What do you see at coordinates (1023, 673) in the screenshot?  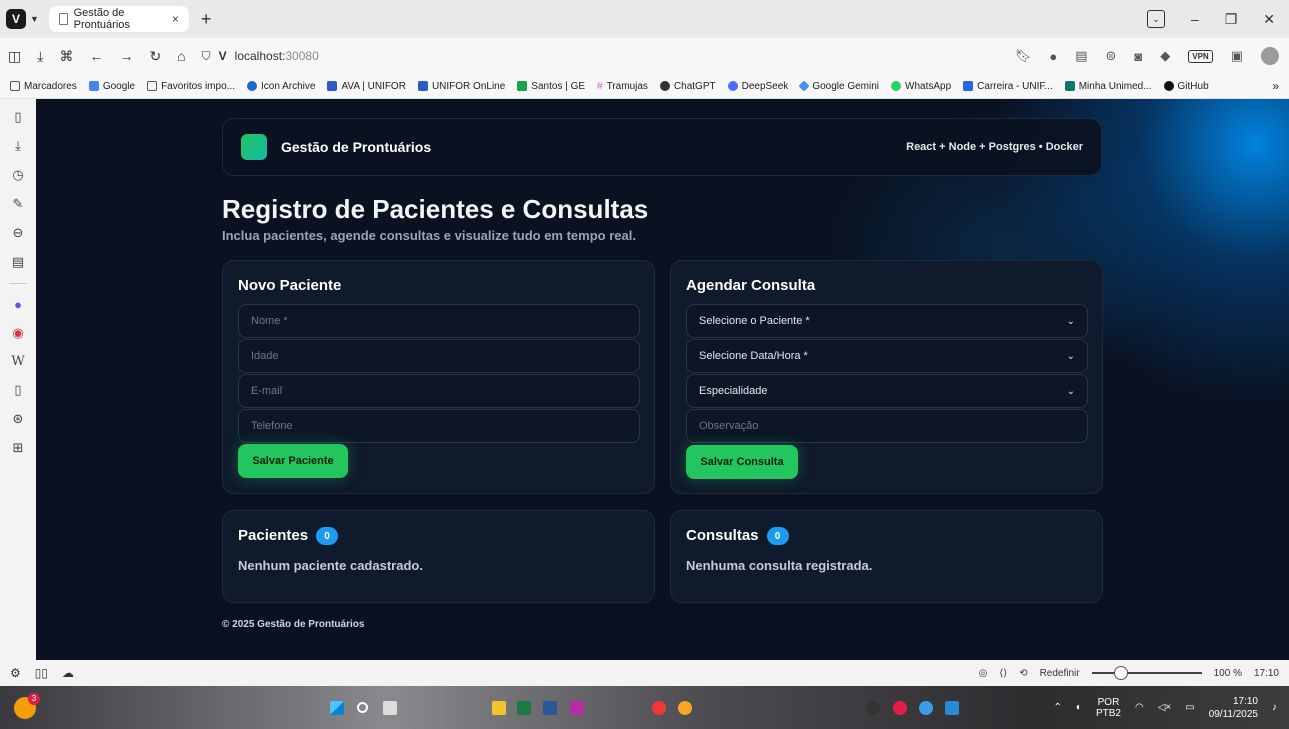 I see `zoom-reset-icon: ⟲` at bounding box center [1023, 673].